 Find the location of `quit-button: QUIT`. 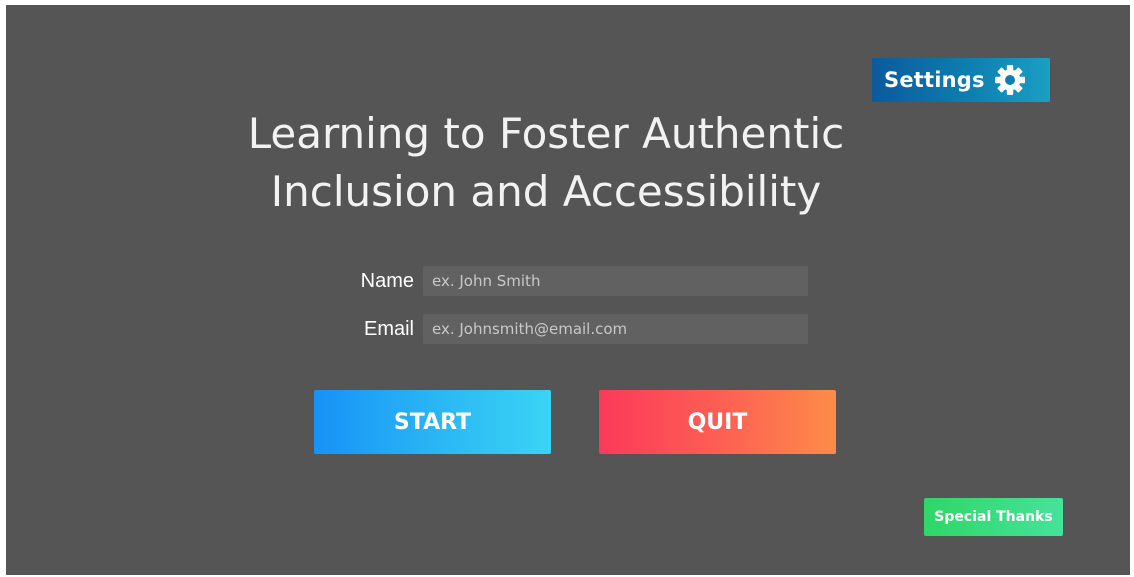

quit-button: QUIT is located at coordinates (717, 422).